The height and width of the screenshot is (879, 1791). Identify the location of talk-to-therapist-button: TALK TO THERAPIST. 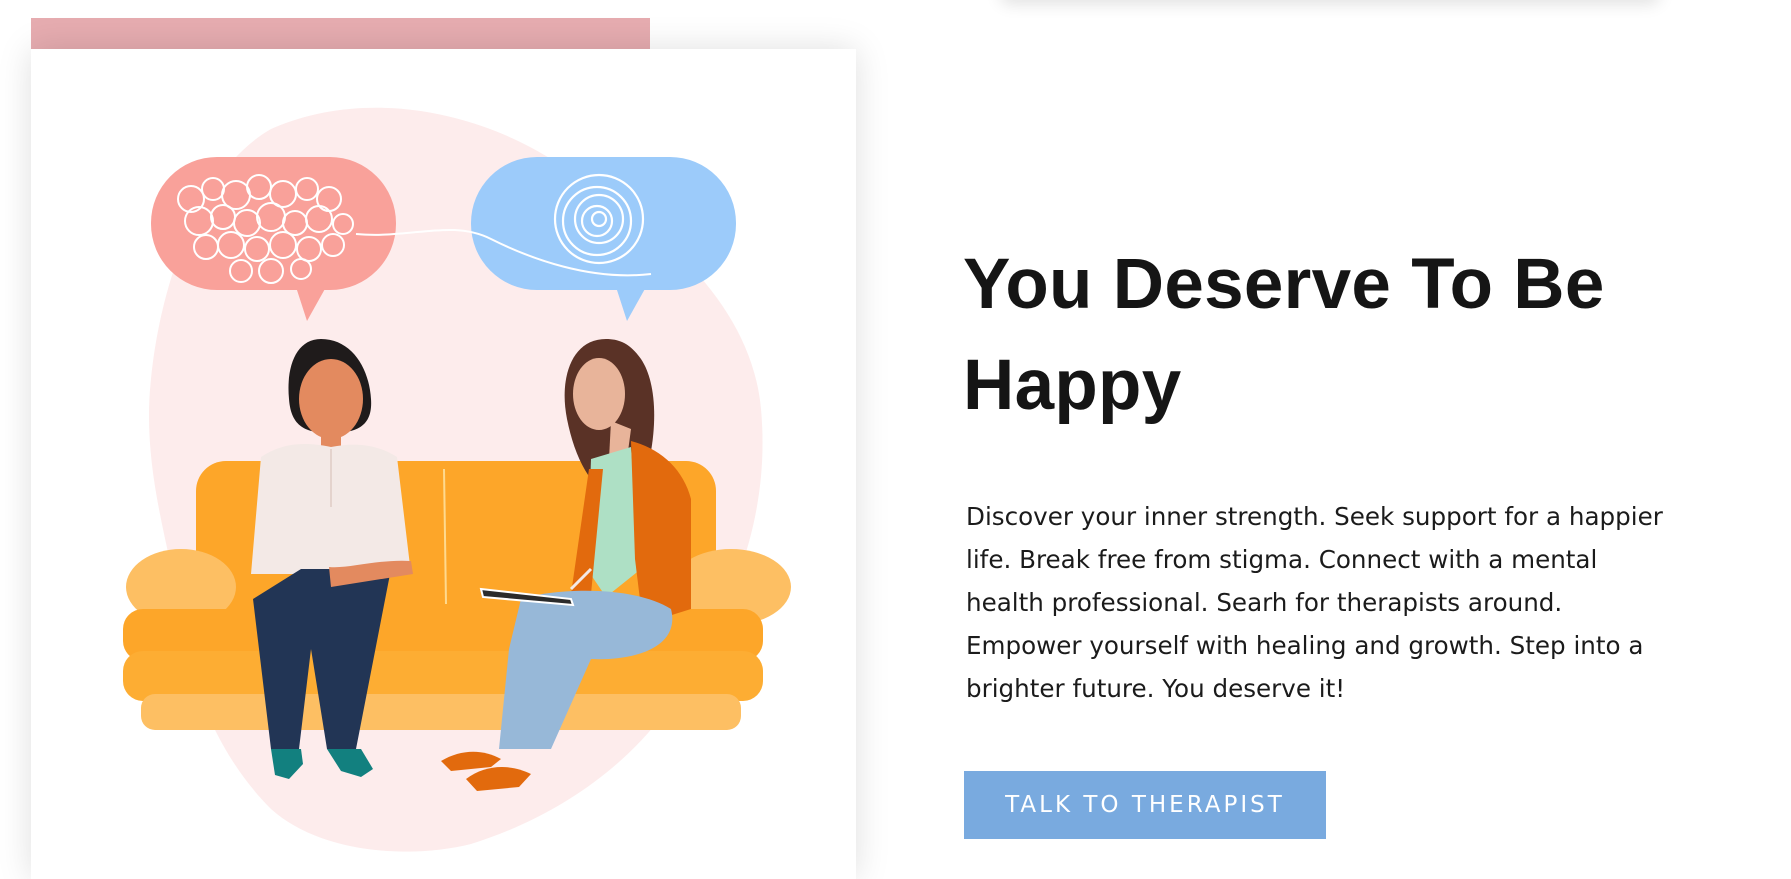
(1145, 805).